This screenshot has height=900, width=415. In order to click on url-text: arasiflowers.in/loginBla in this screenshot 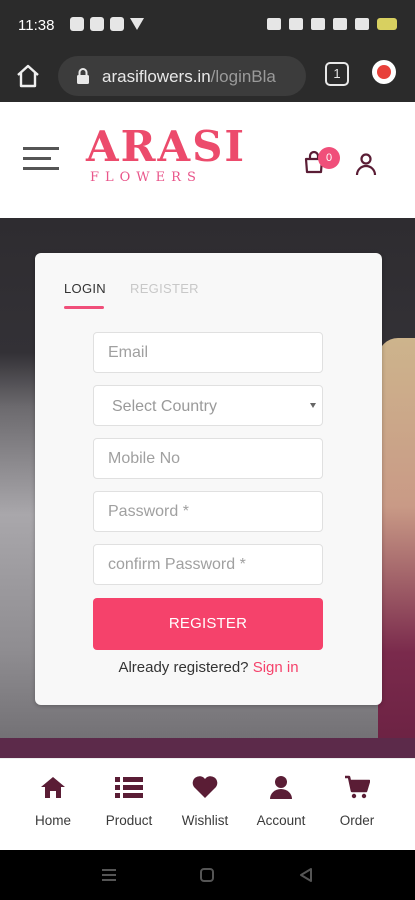, I will do `click(200, 77)`.